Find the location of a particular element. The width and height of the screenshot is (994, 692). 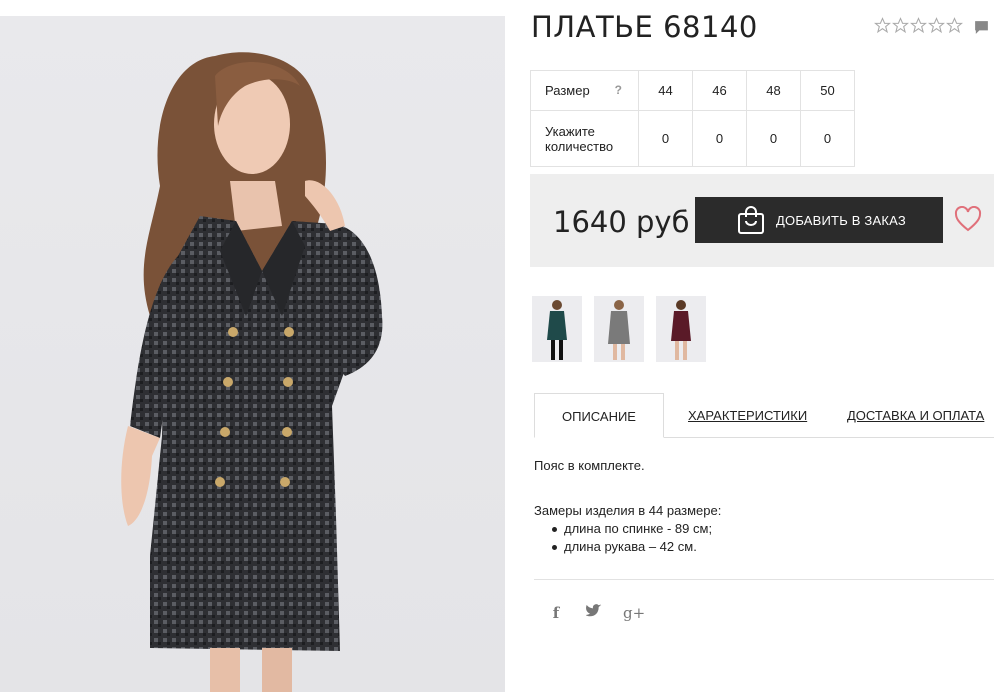

comment-icon is located at coordinates (981, 27).